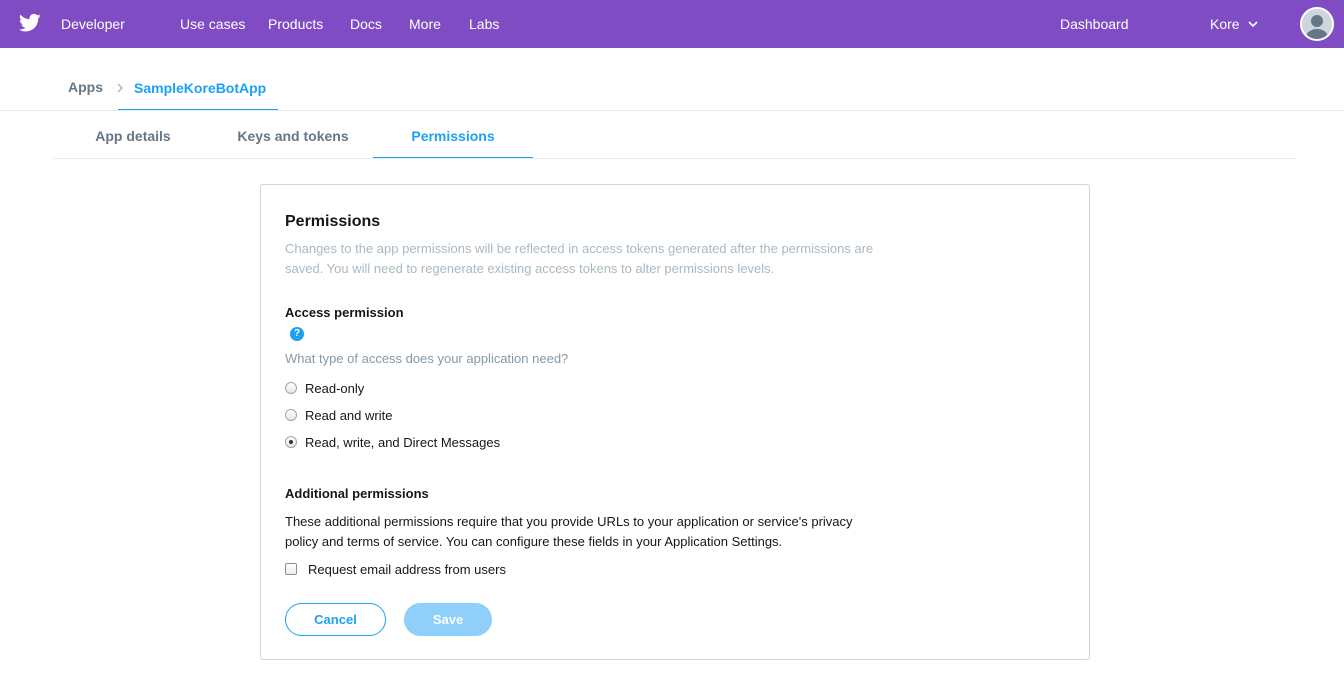  I want to click on default-avatar-icon, so click(1317, 24).